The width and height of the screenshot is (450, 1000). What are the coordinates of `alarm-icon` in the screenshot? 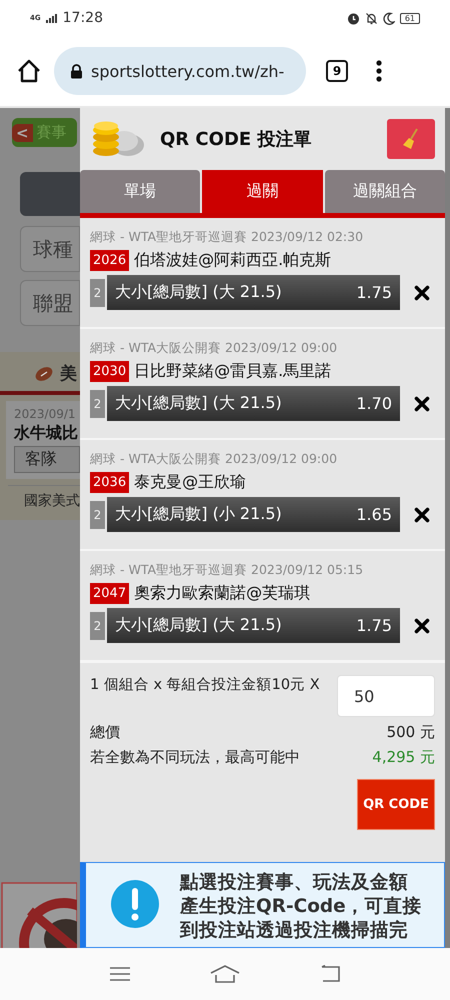 It's located at (353, 18).